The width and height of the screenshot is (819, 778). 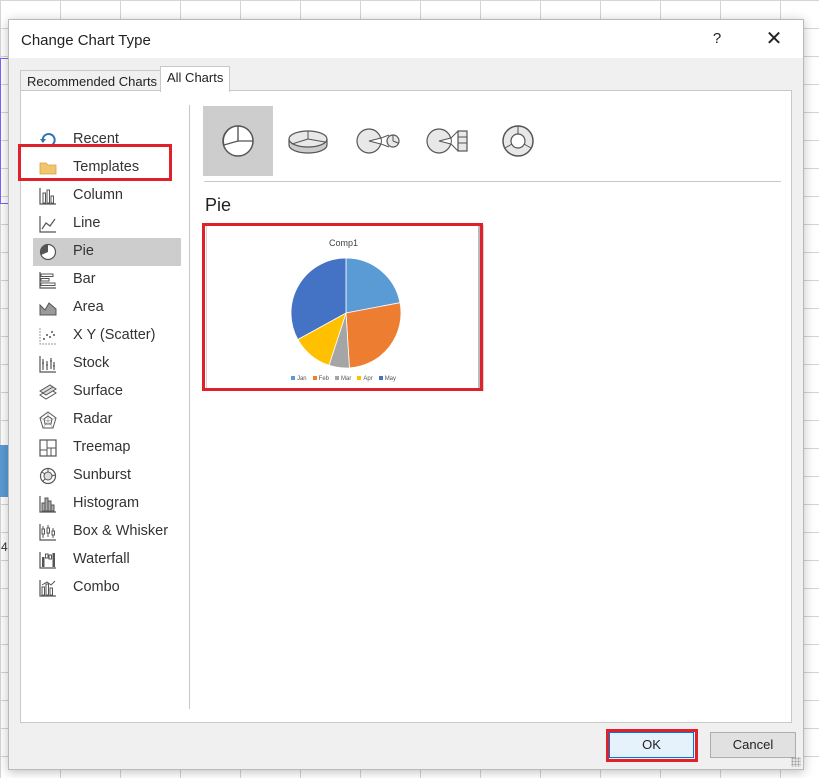 I want to click on histogram-chart-icon, so click(x=47, y=504).